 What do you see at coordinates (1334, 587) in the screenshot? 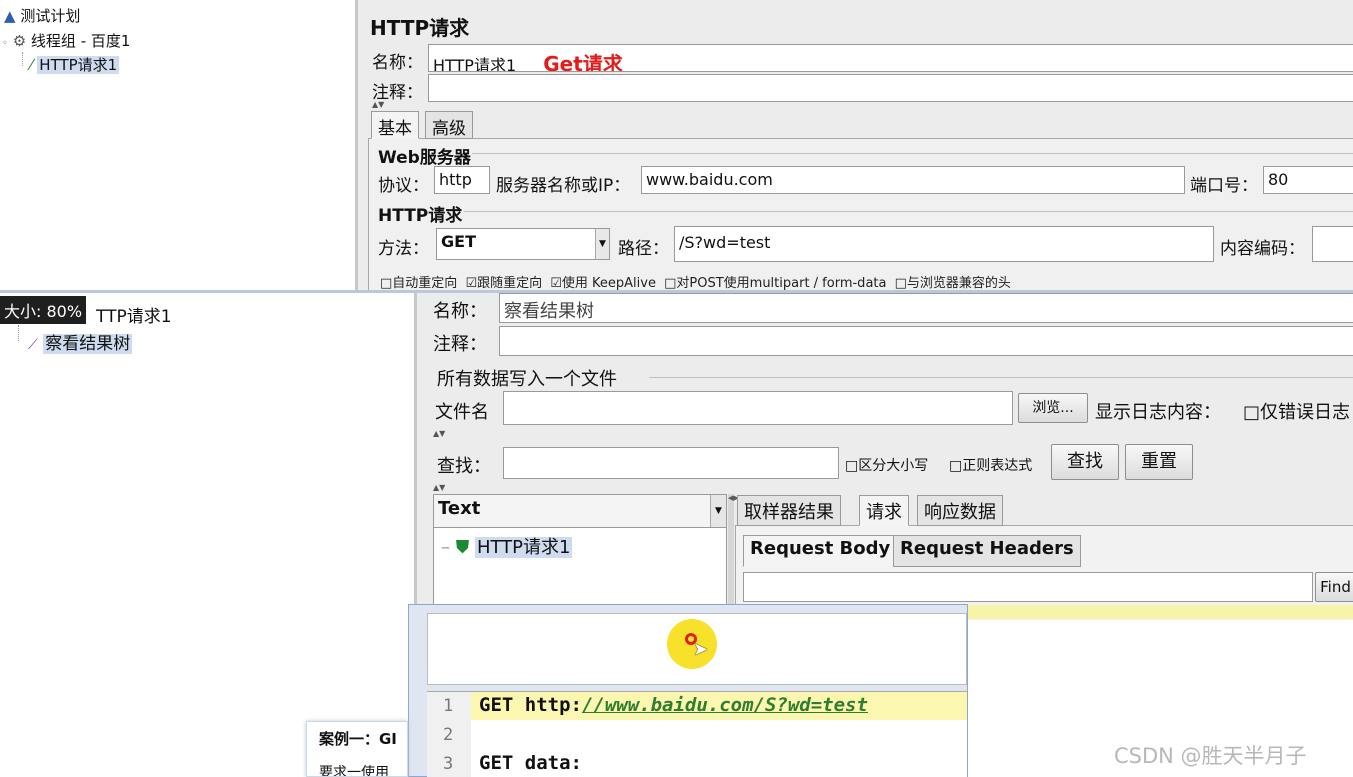
I see `find-small-button: Find` at bounding box center [1334, 587].